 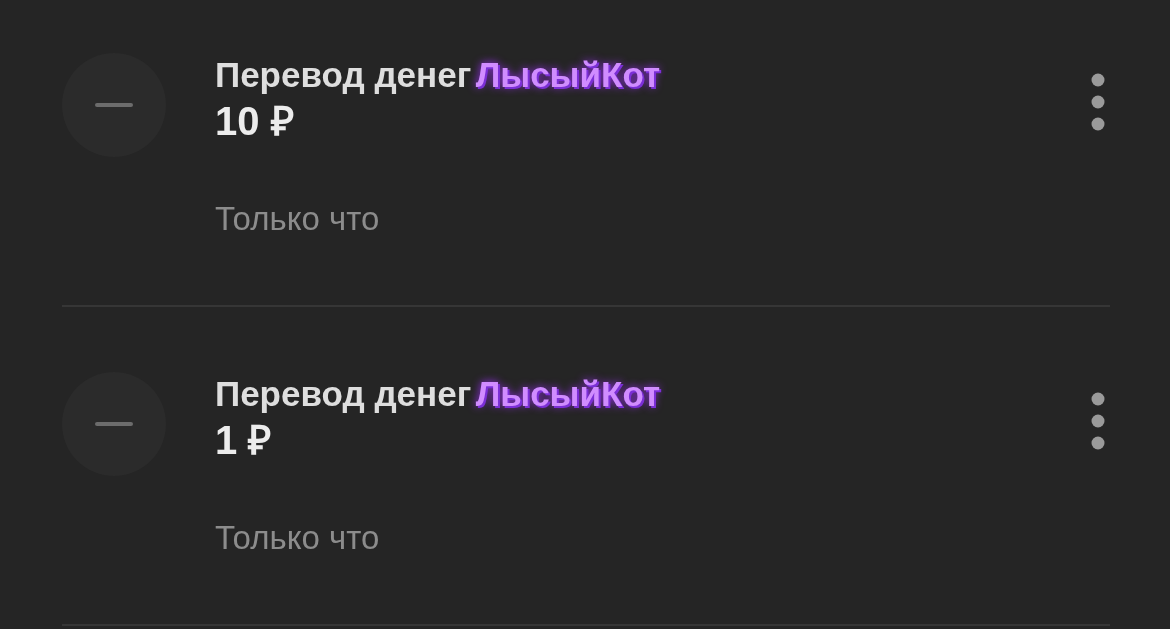 I want to click on amount: 1 ₽, so click(x=244, y=440).